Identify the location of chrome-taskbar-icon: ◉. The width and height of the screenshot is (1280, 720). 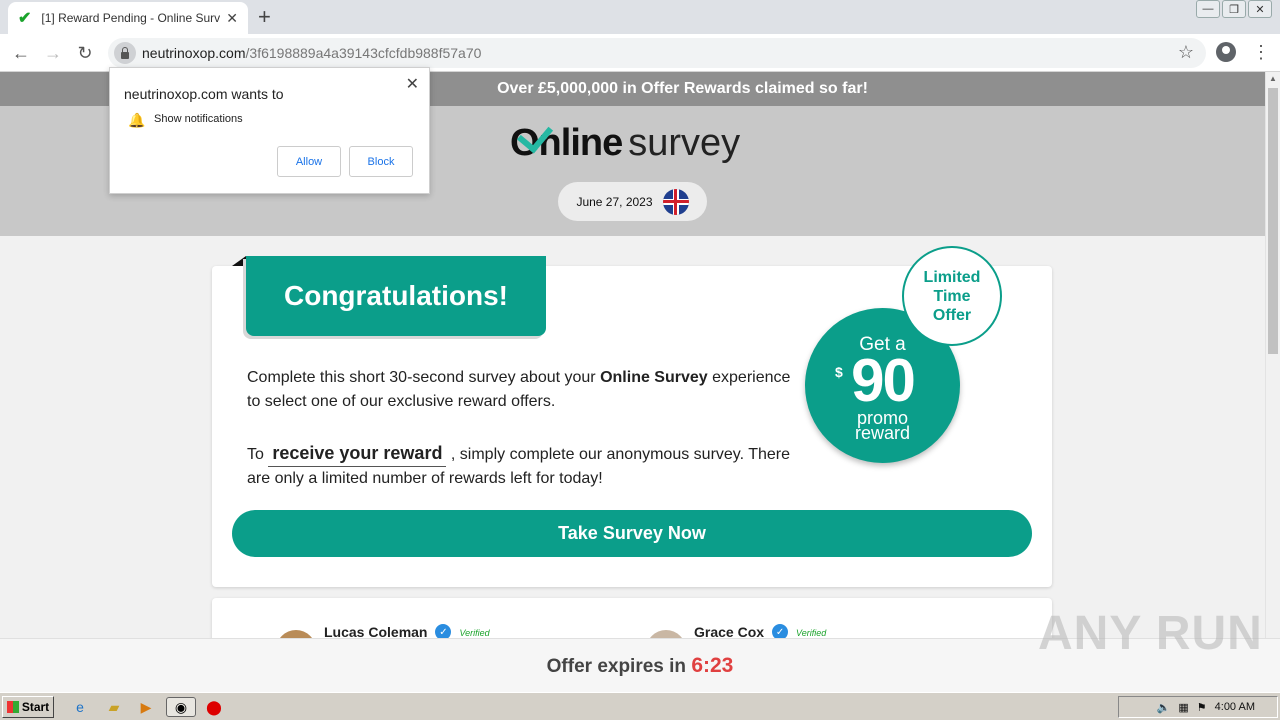
(181, 707).